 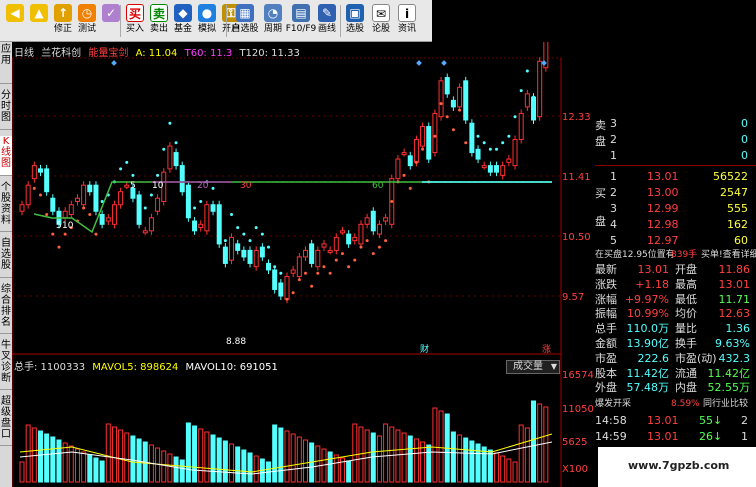 What do you see at coordinates (725, 404) in the screenshot?
I see `industry-compare-link: 同行业比较` at bounding box center [725, 404].